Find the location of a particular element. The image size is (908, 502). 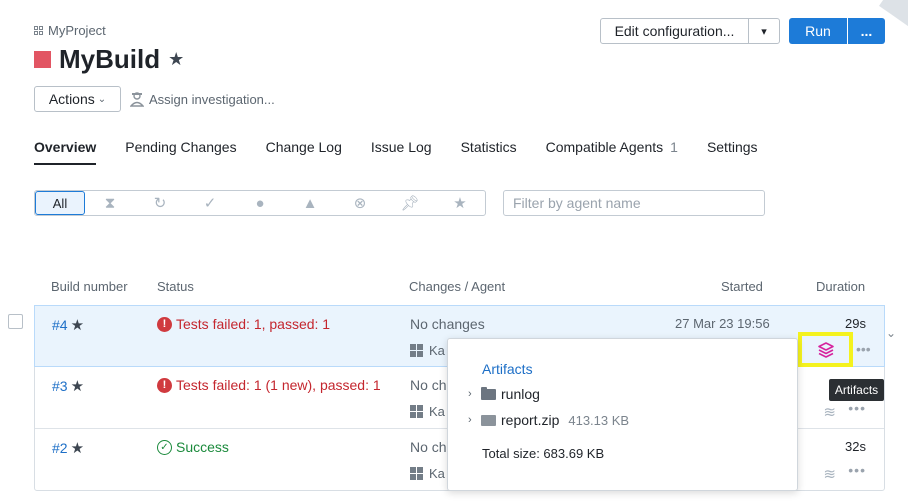

artifacts-layers-icon is located at coordinates (825, 349).